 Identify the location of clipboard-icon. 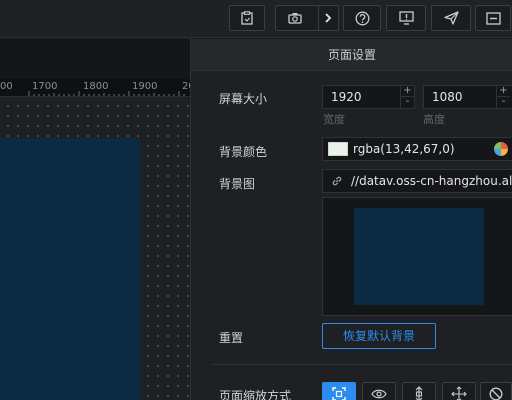
(247, 18).